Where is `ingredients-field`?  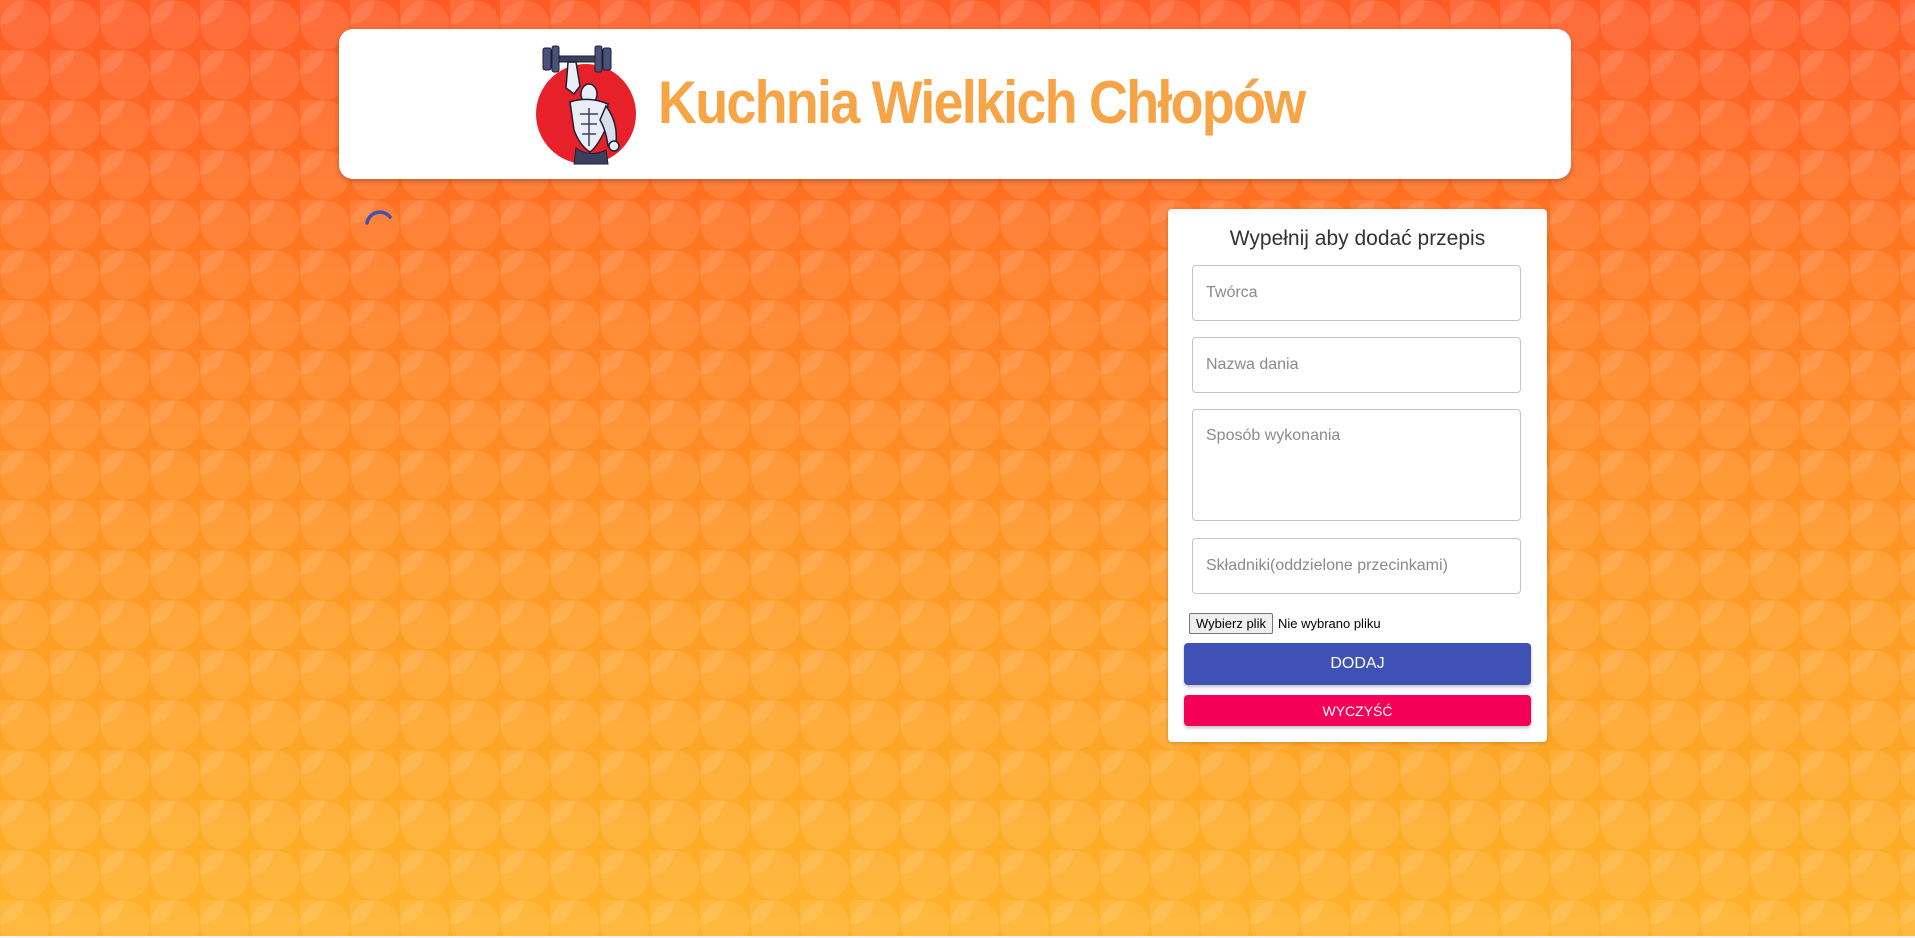
ingredients-field is located at coordinates (1356, 566).